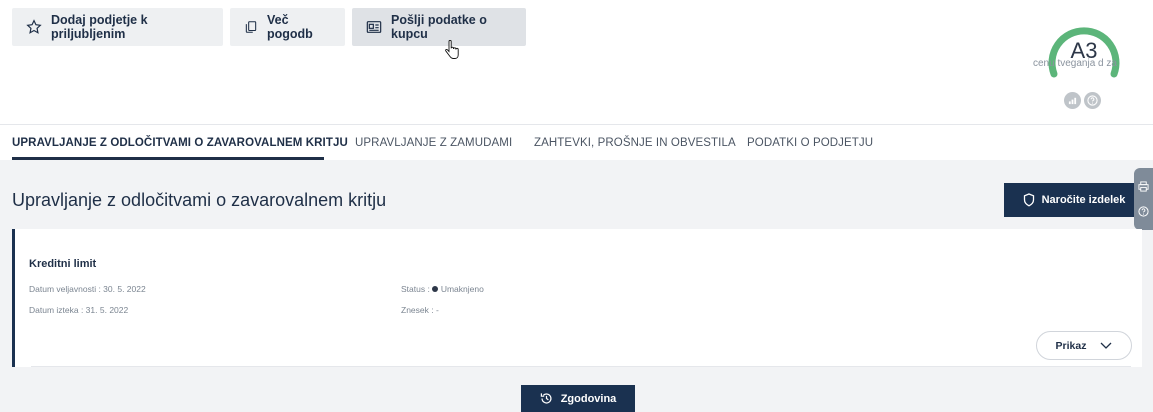 Image resolution: width=1153 pixels, height=412 pixels. What do you see at coordinates (1083, 200) in the screenshot?
I see `order-product-label: Naročite izdelek` at bounding box center [1083, 200].